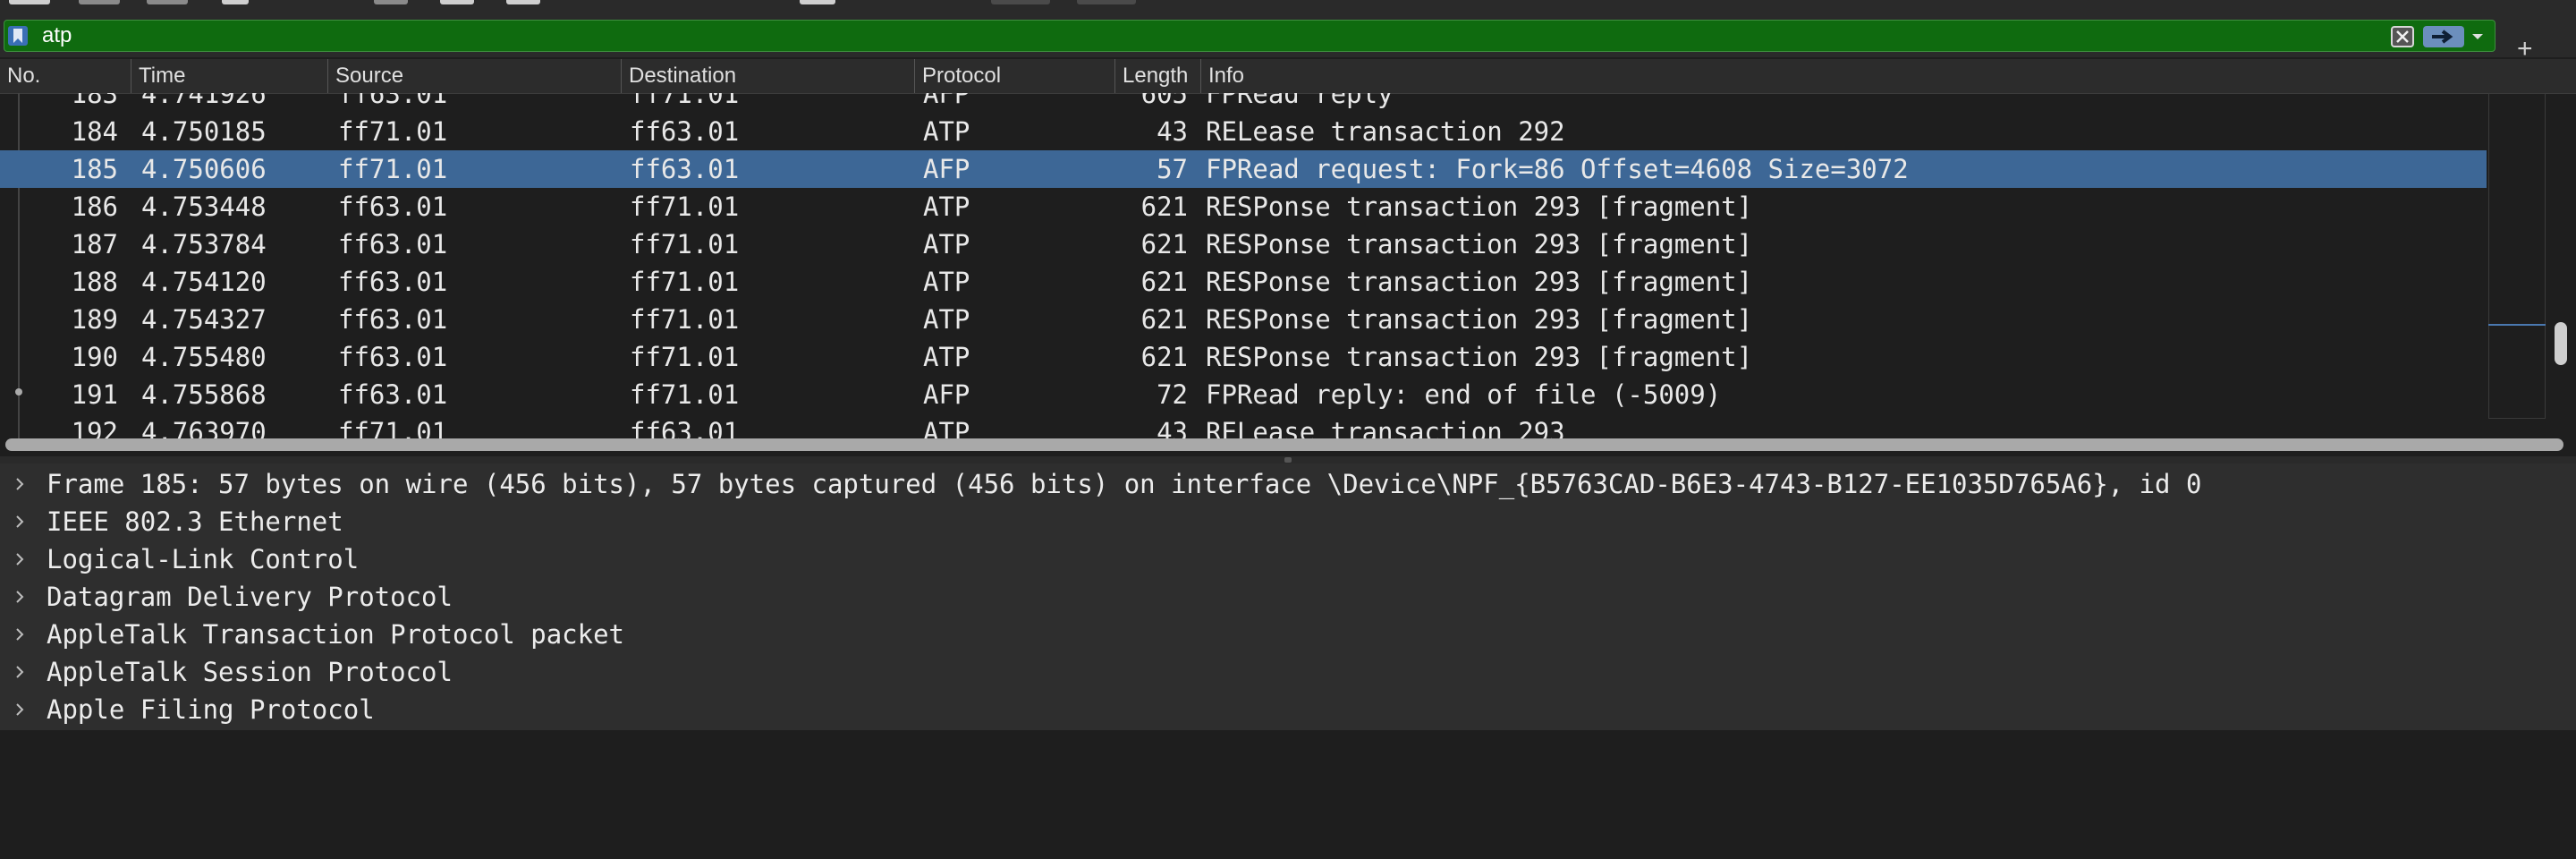 The image size is (2576, 859). I want to click on vertical-scrollbar, so click(2561, 343).